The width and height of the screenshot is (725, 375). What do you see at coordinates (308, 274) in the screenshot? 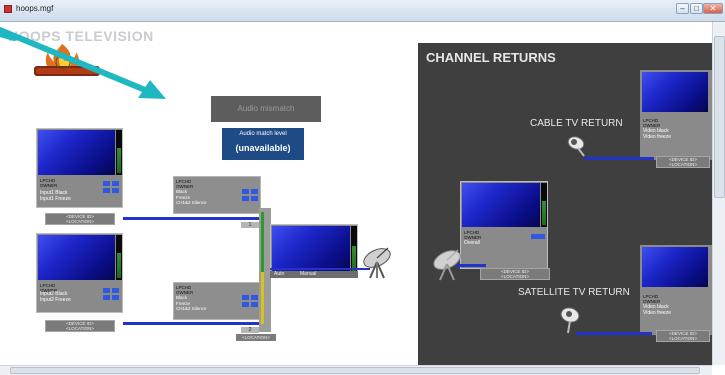
I see `manual-button: Manual` at bounding box center [308, 274].